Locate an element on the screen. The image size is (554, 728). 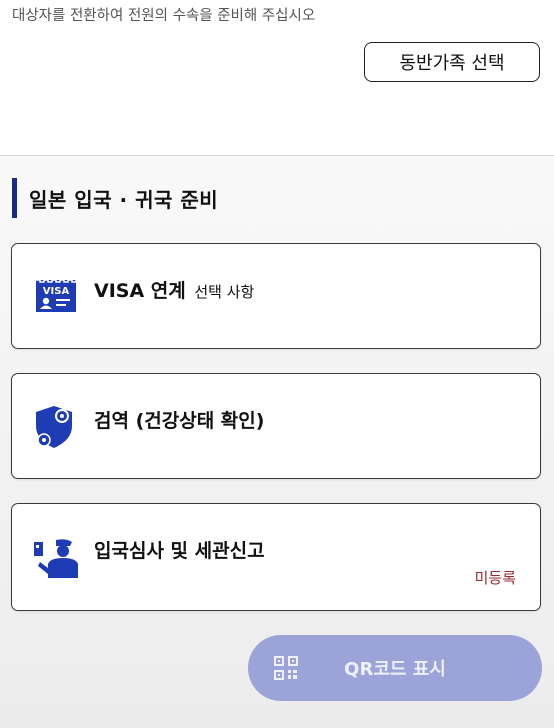
show-qr-label: QR코드 표시 is located at coordinates (395, 669).